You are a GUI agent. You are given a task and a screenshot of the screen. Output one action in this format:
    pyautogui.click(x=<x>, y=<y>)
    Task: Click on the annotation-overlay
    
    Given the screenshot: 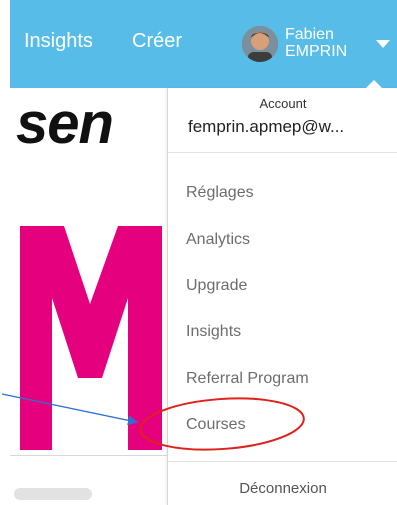 What is the action you would take?
    pyautogui.click(x=153, y=422)
    